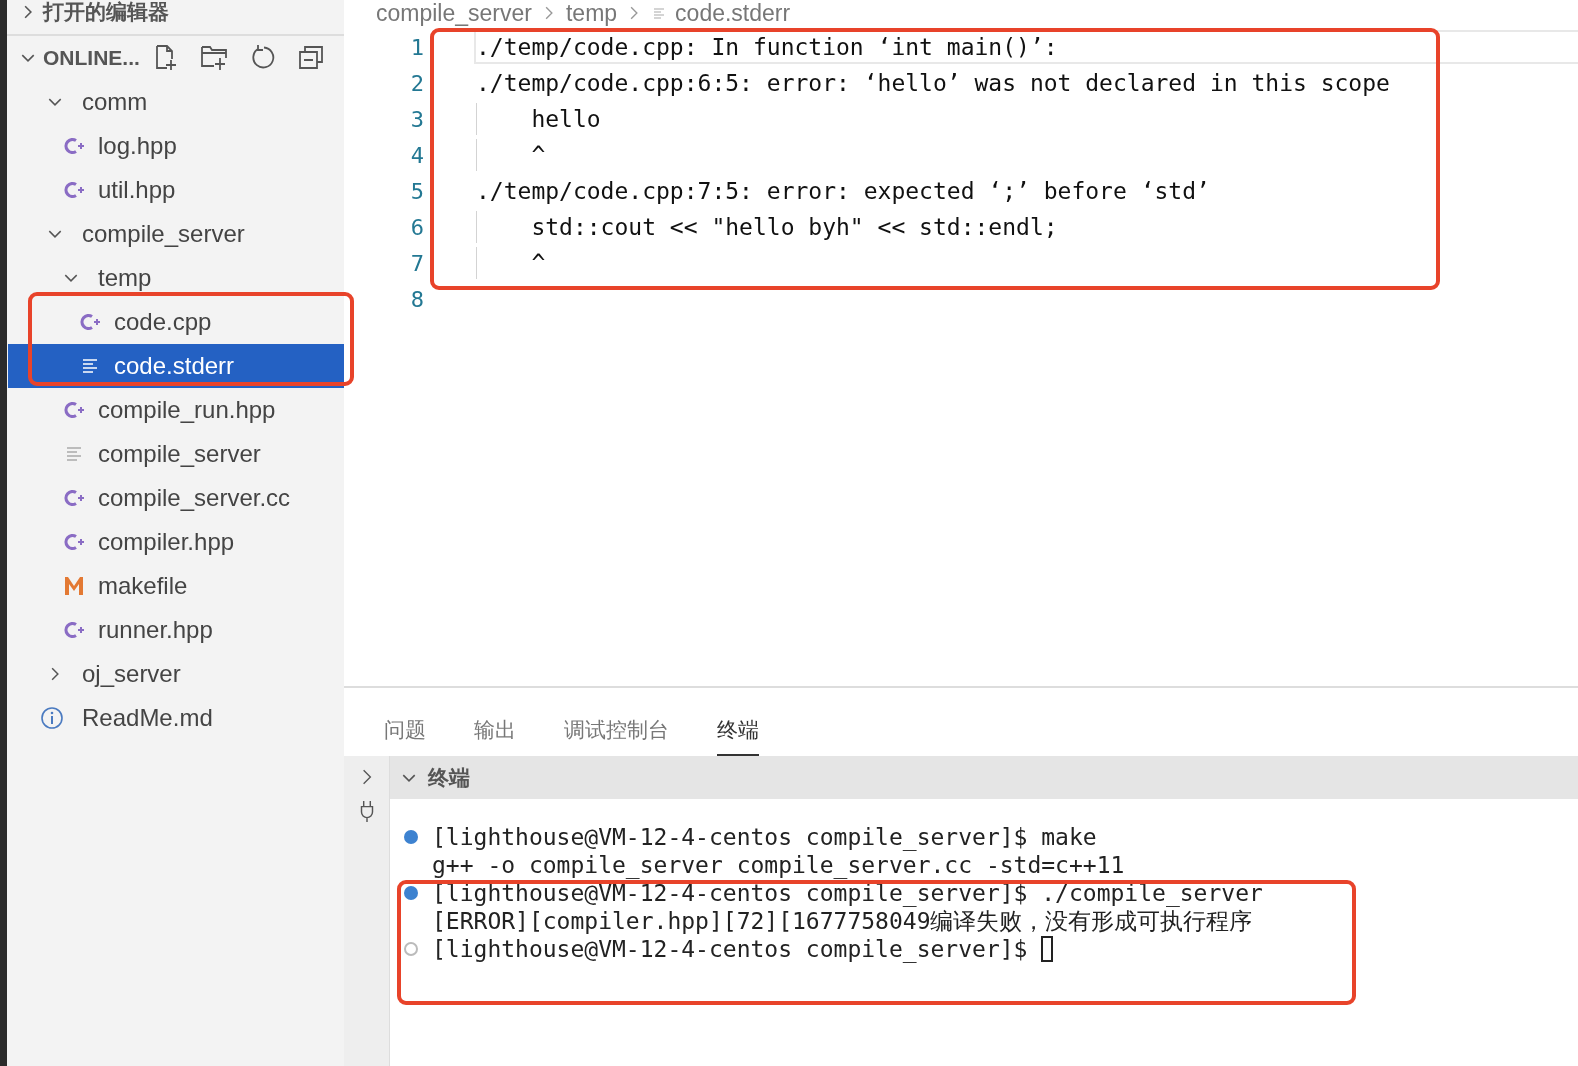 This screenshot has width=1578, height=1066. What do you see at coordinates (176, 102) in the screenshot?
I see `tree-item: comm` at bounding box center [176, 102].